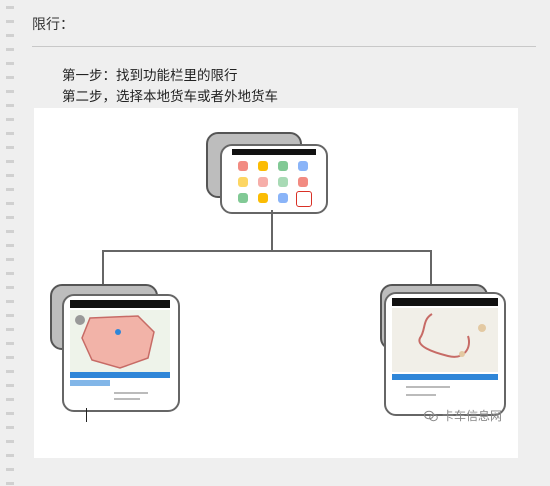 Image resolution: width=550 pixels, height=486 pixels. I want to click on outside-truck-card, so click(445, 354).